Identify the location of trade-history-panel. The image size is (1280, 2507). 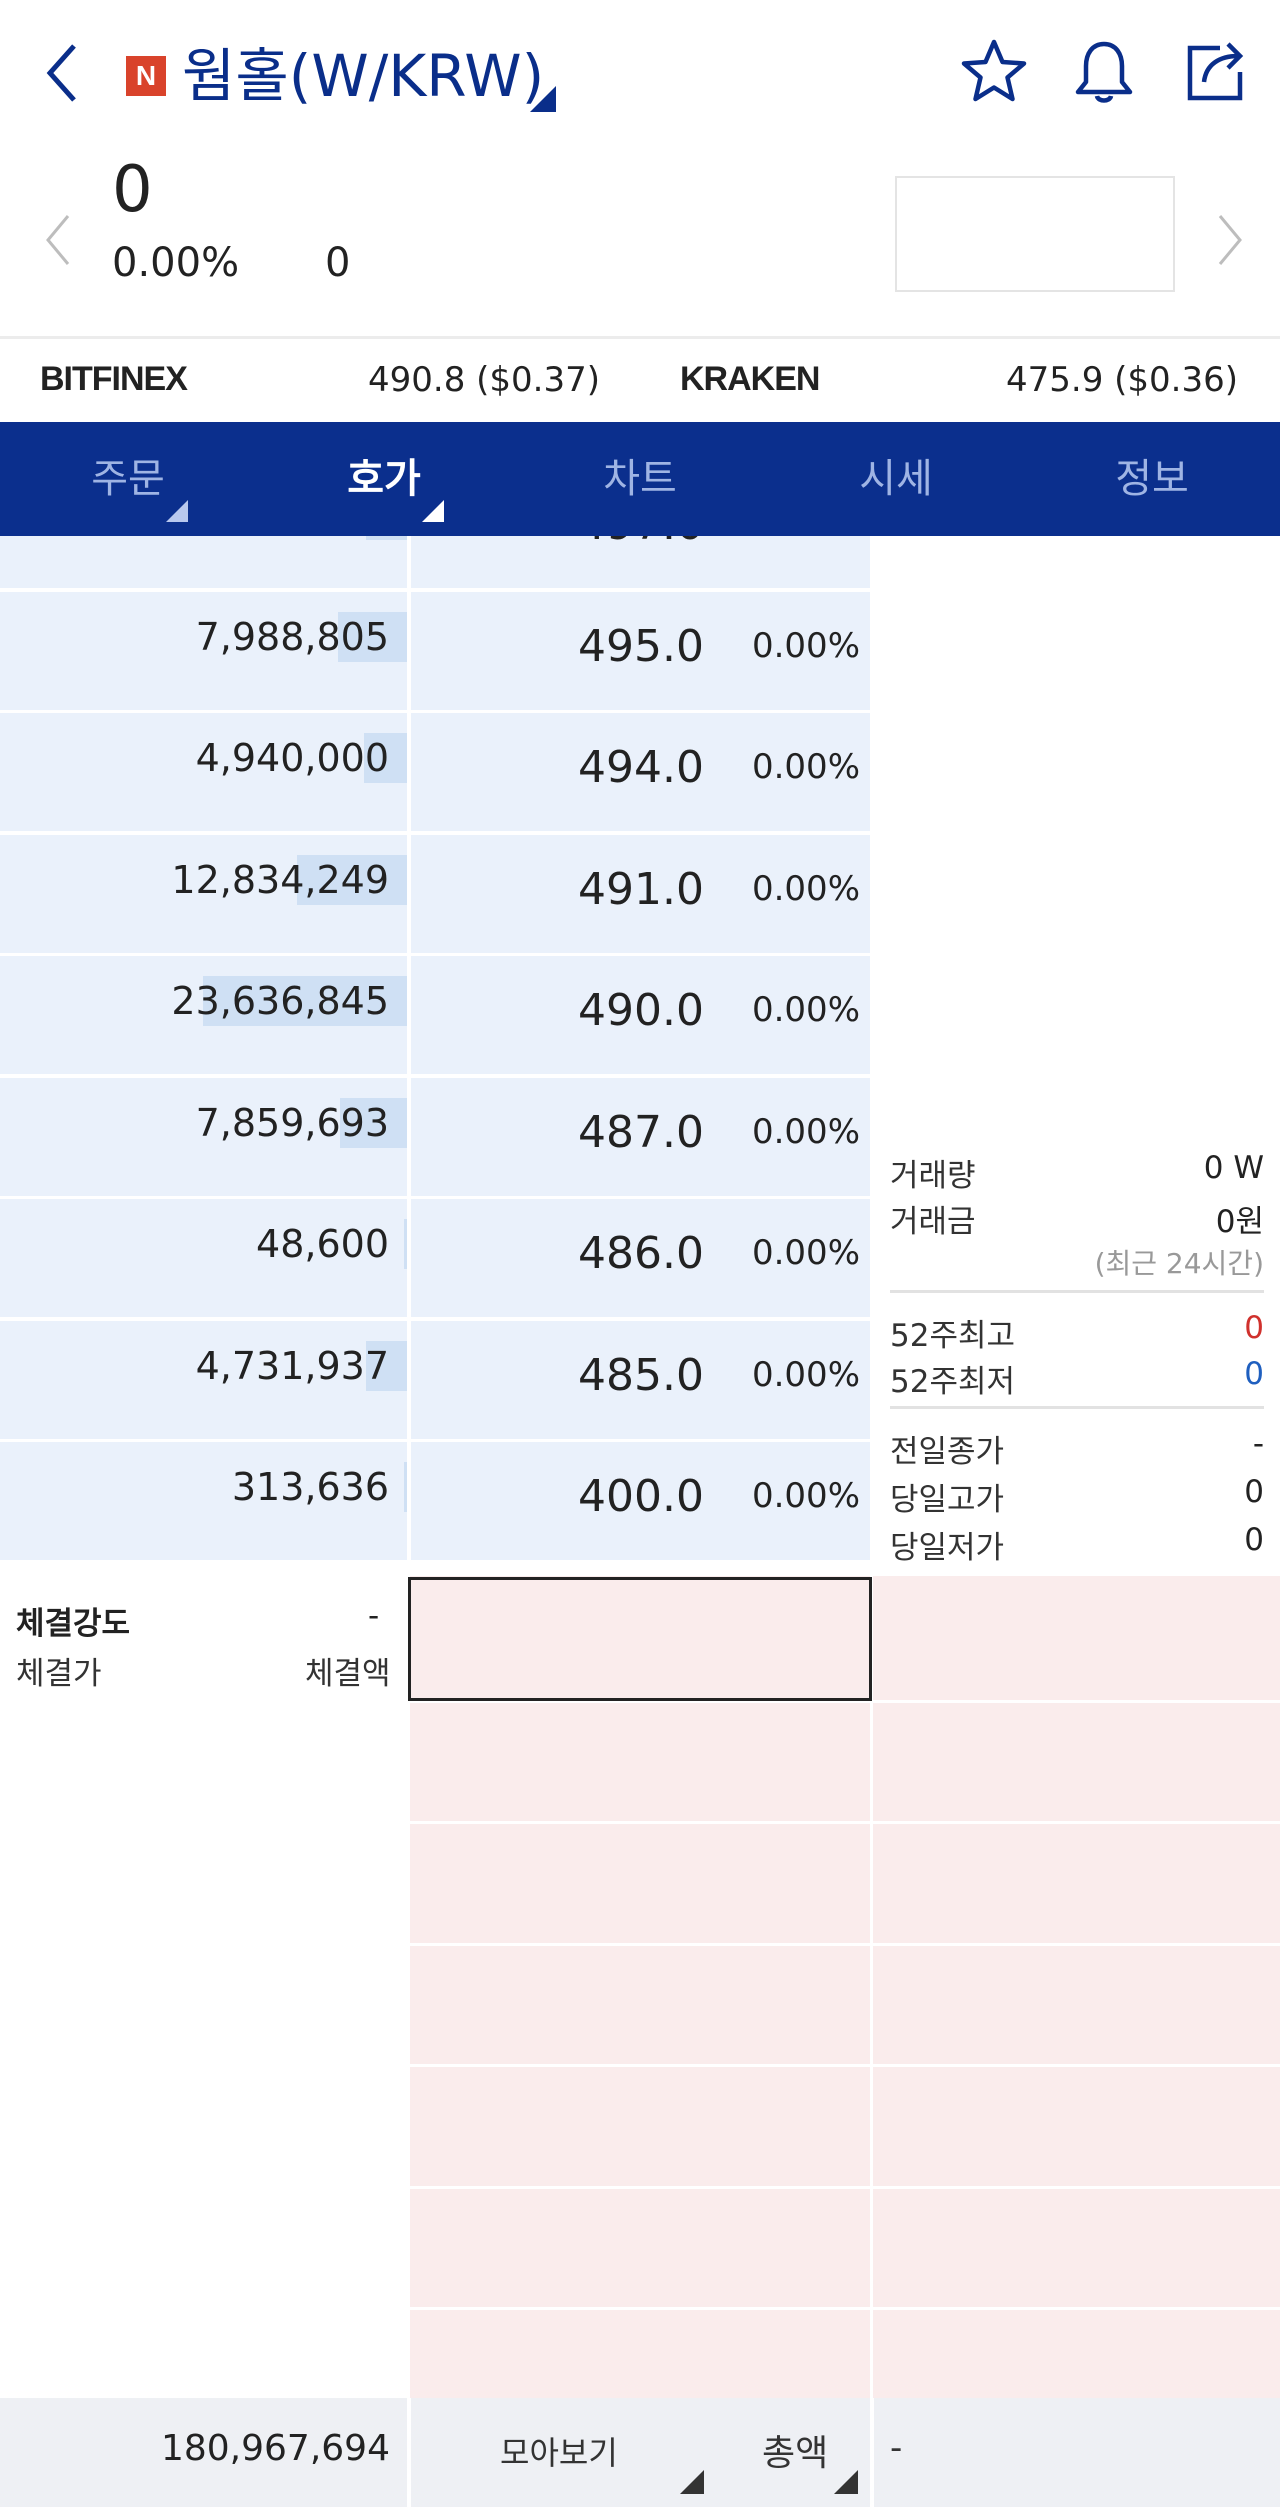
(203, 1987).